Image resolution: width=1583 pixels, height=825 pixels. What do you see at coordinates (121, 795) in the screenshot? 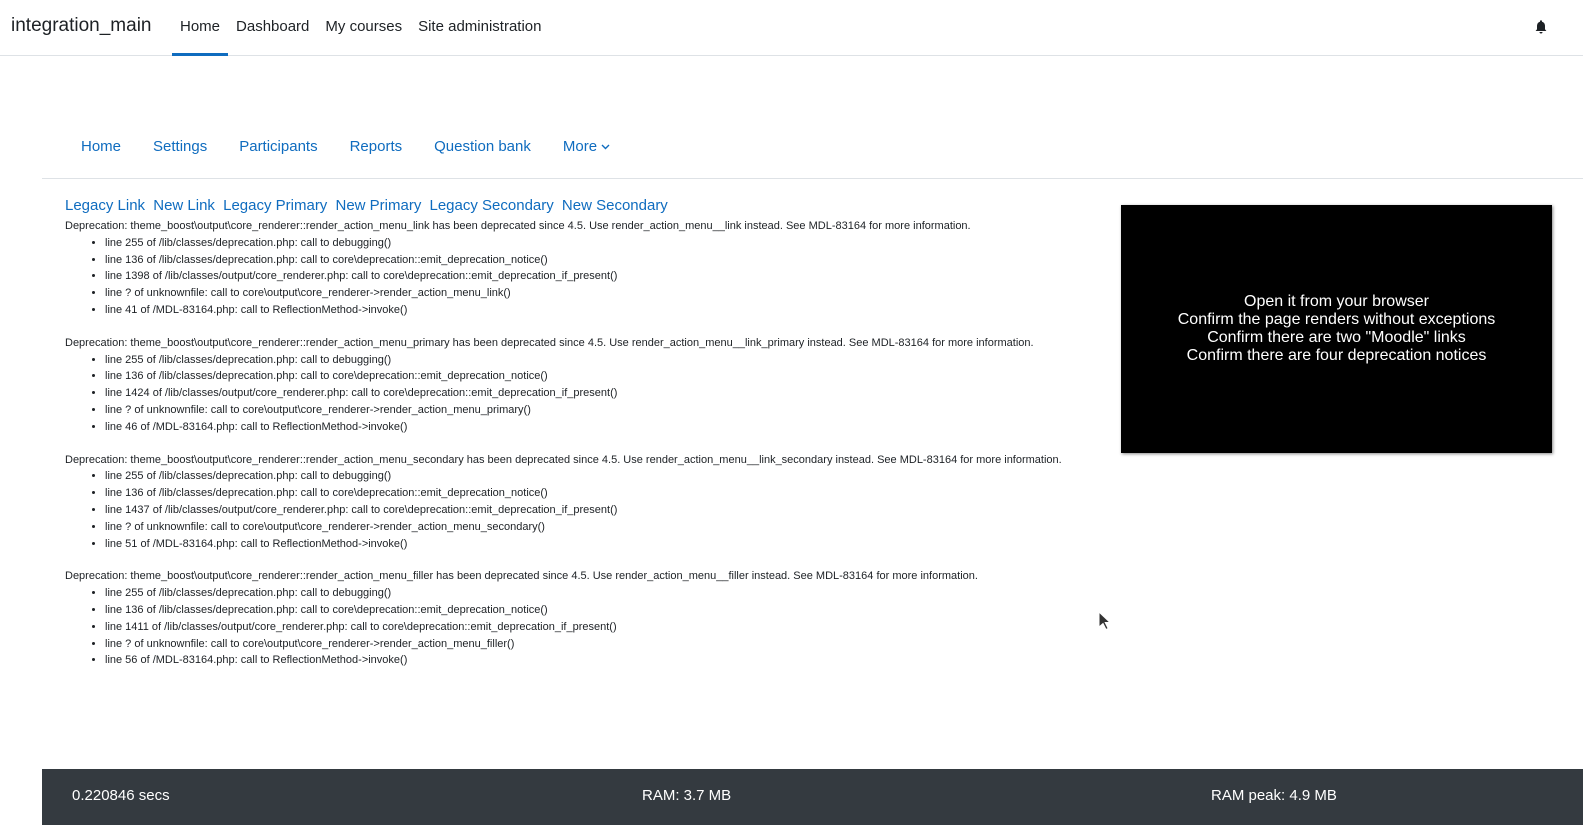
I see `footer-time: 0.220846 secs` at bounding box center [121, 795].